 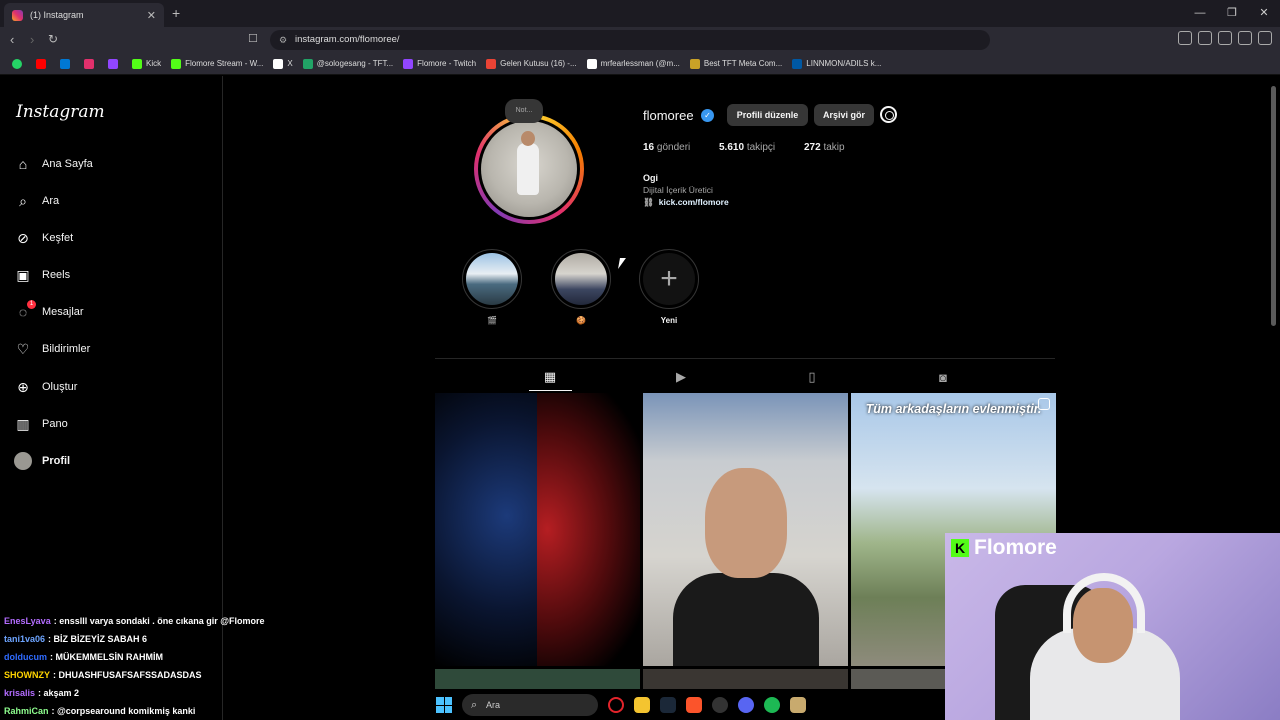 I want to click on close-tab-icon: ✕, so click(x=151, y=15).